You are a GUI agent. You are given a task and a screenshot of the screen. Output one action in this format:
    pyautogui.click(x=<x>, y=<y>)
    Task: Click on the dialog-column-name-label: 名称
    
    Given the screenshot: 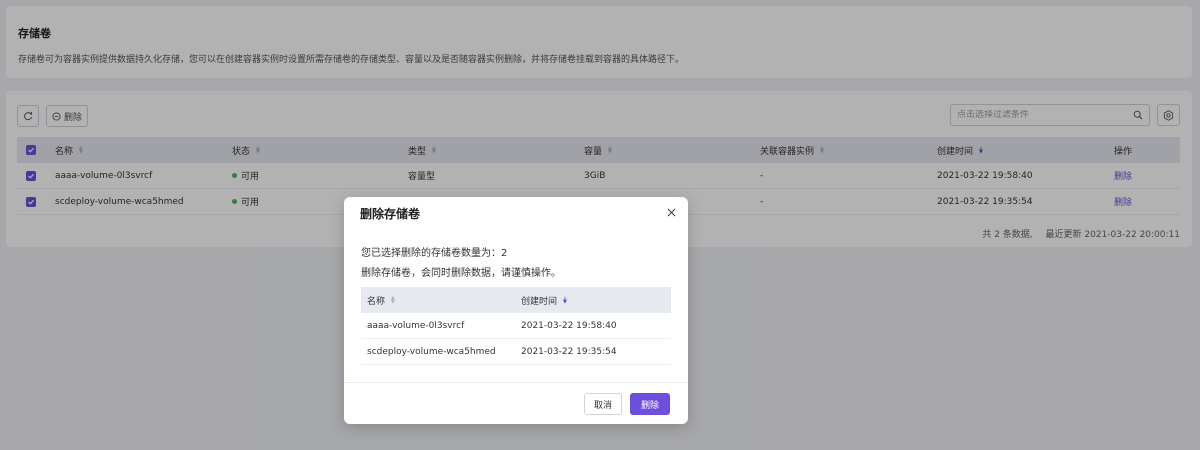 What is the action you would take?
    pyautogui.click(x=376, y=301)
    